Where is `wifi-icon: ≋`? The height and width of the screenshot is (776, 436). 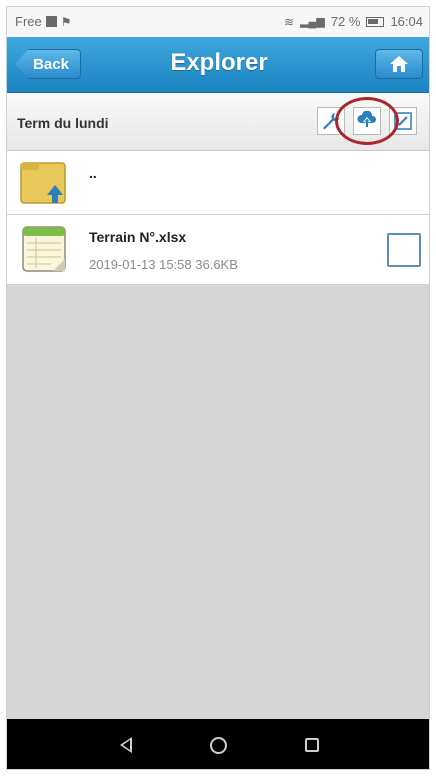
wifi-icon: ≋ is located at coordinates (289, 21).